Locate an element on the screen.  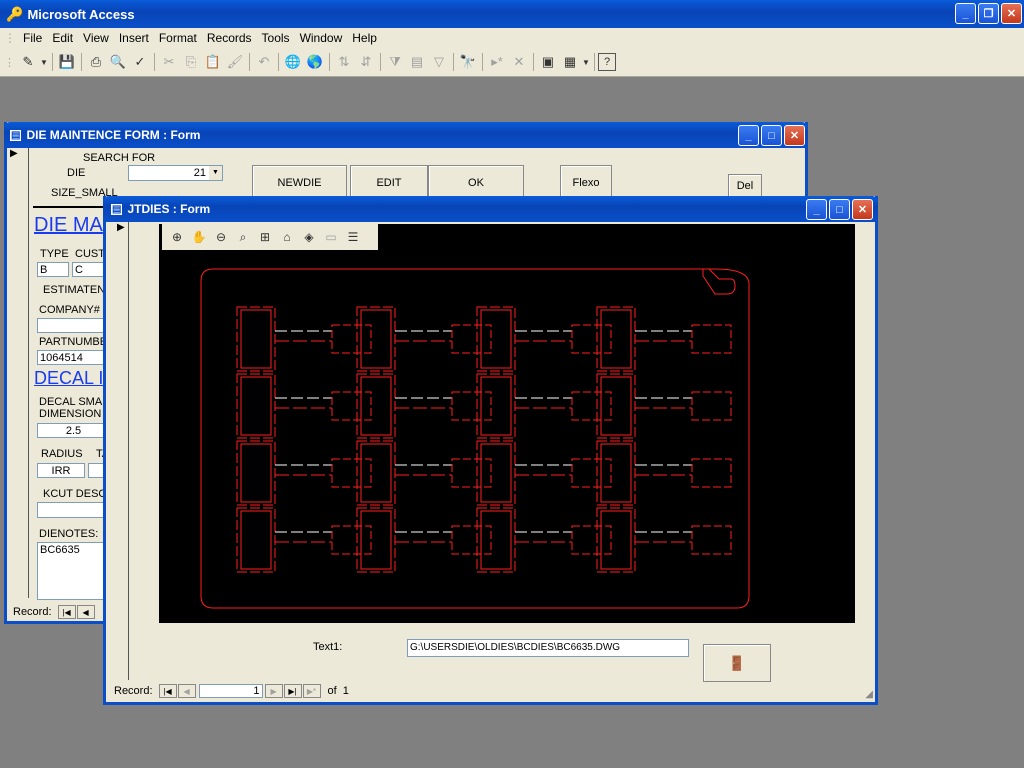
menu-records: Records is located at coordinates (229, 38).